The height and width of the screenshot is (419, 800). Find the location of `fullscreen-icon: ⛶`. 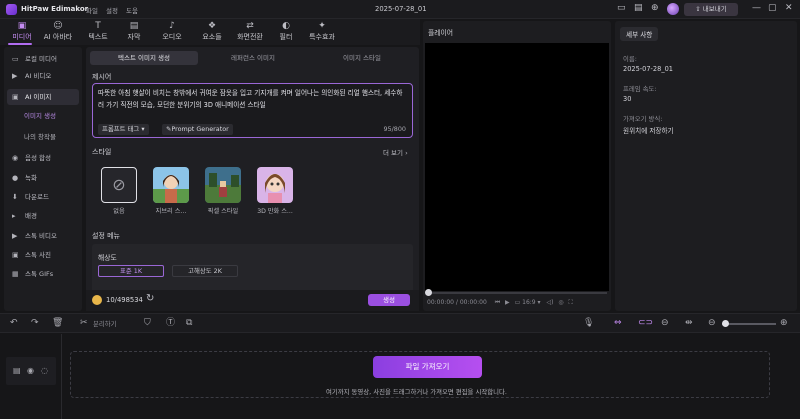

fullscreen-icon: ⛶ is located at coordinates (571, 302).